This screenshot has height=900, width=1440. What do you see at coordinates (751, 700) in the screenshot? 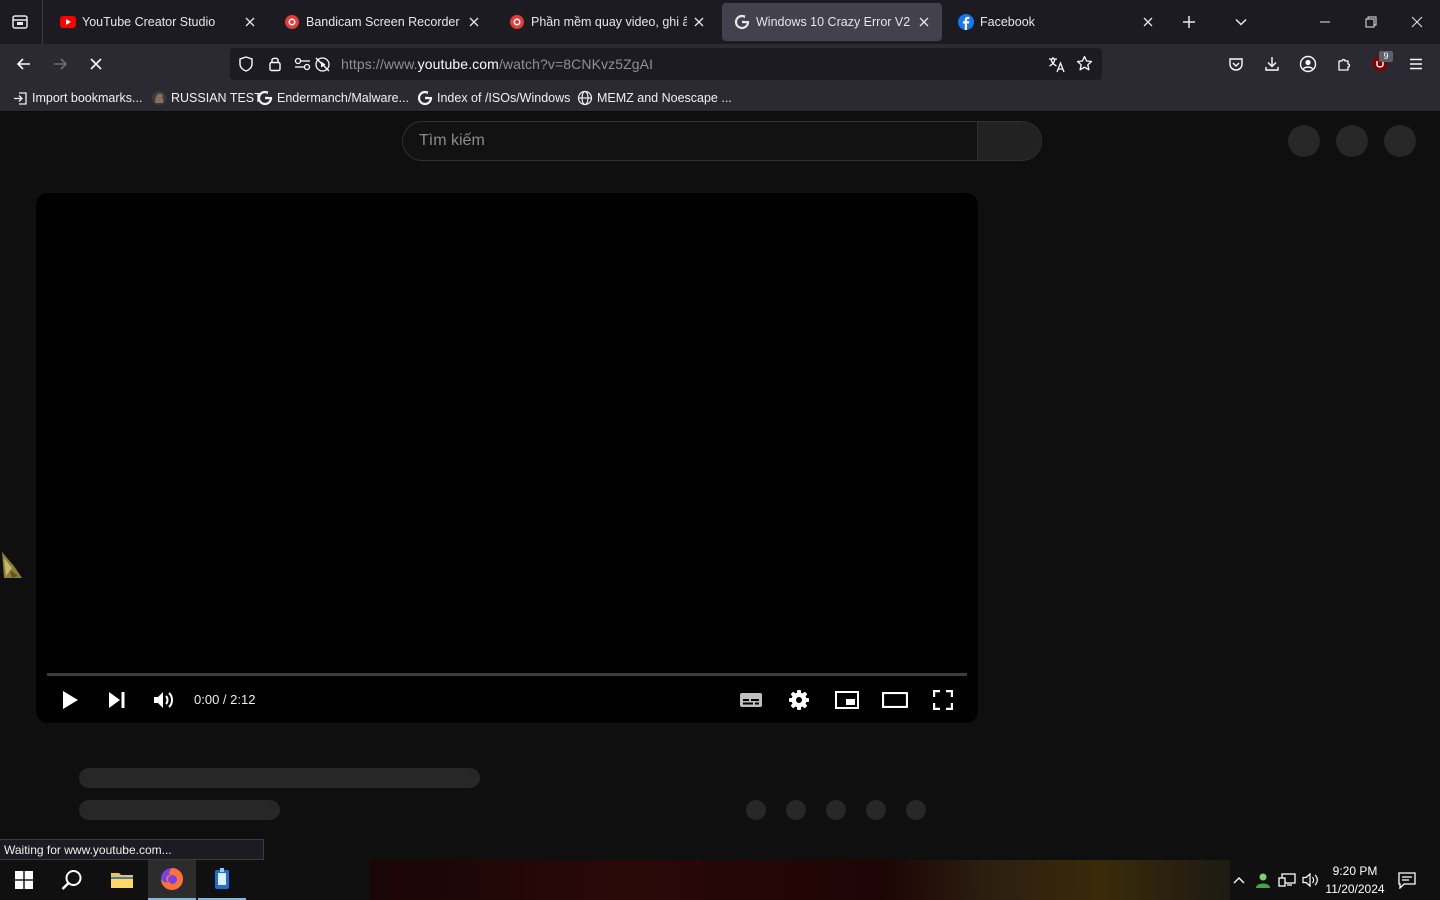
I see `subtitles-button` at bounding box center [751, 700].